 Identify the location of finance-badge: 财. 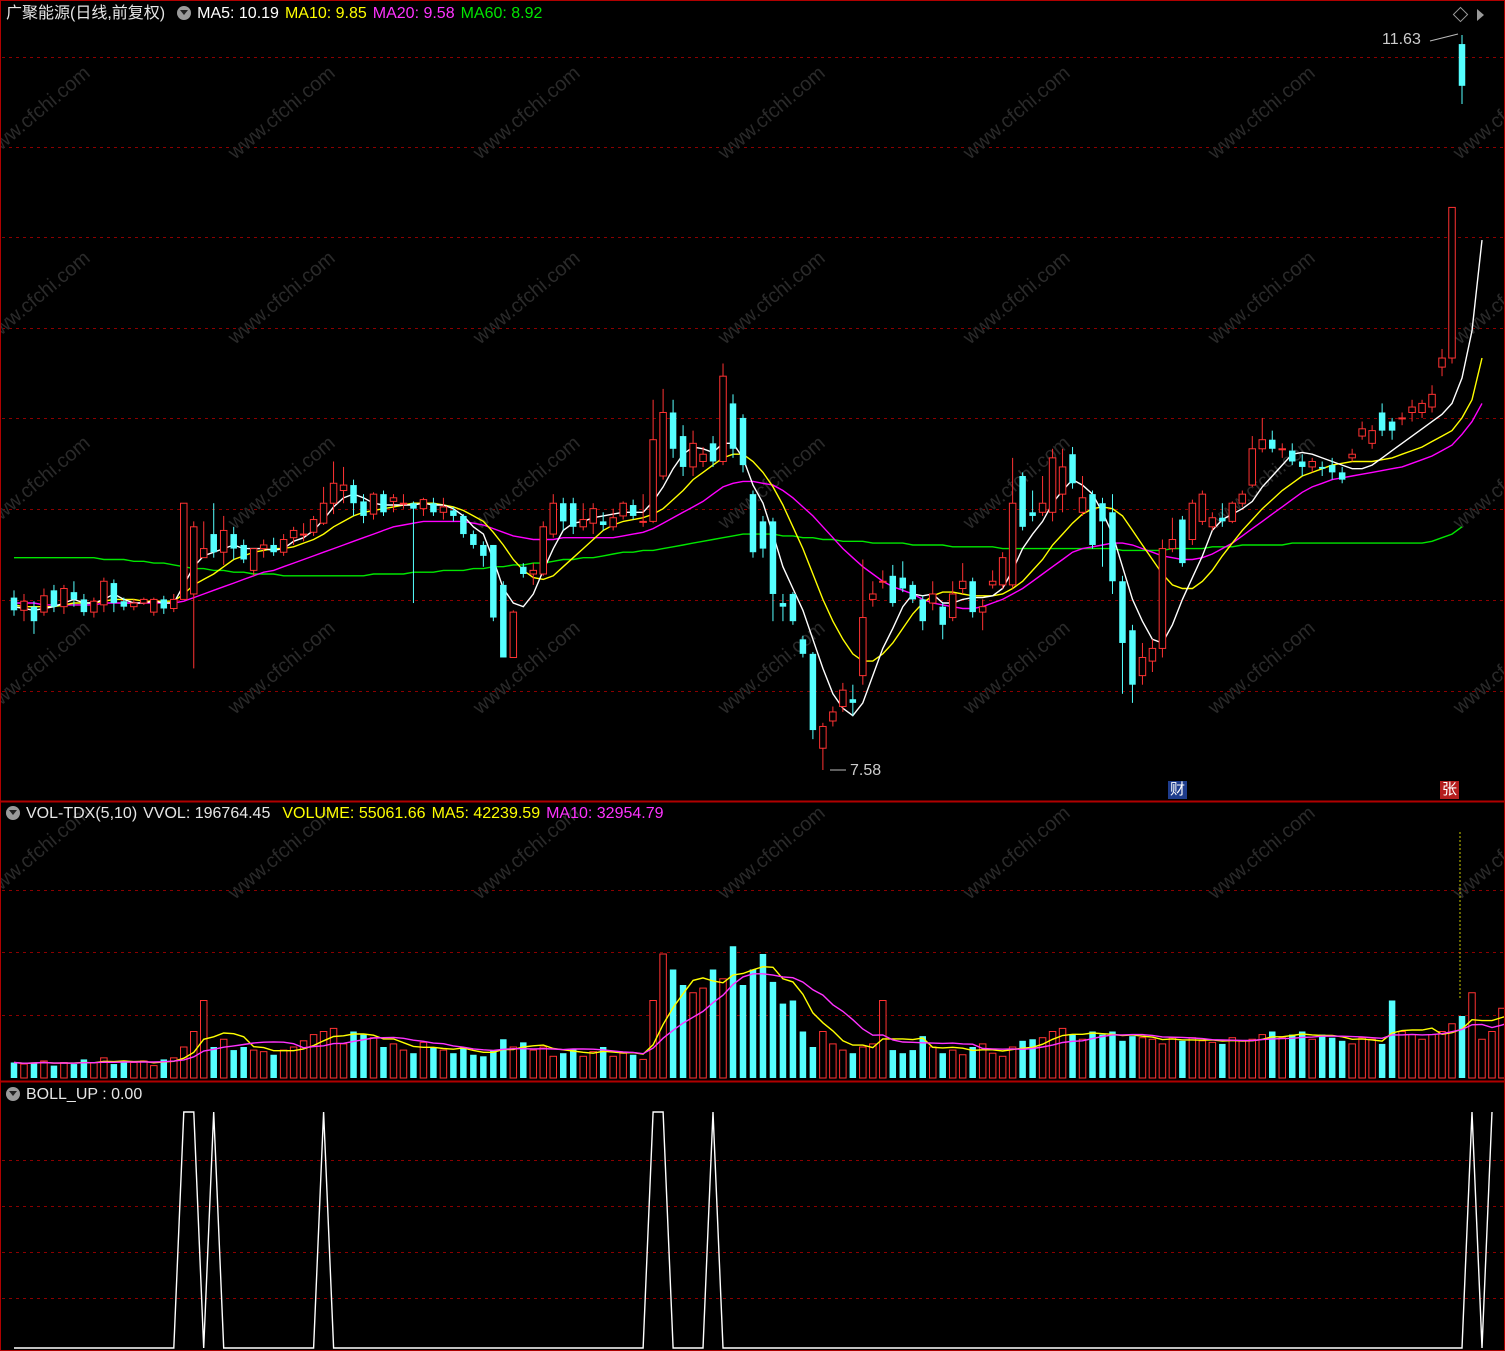
(1178, 790).